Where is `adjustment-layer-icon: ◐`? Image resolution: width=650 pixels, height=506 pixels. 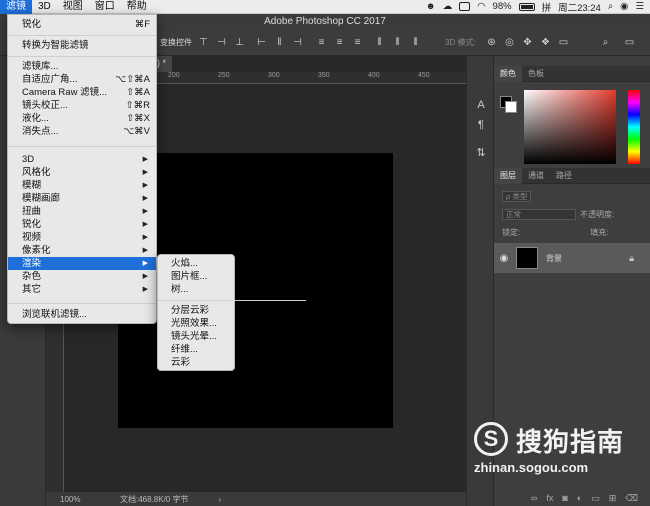
adjustment-layer-icon: ◐ is located at coordinates (579, 498).